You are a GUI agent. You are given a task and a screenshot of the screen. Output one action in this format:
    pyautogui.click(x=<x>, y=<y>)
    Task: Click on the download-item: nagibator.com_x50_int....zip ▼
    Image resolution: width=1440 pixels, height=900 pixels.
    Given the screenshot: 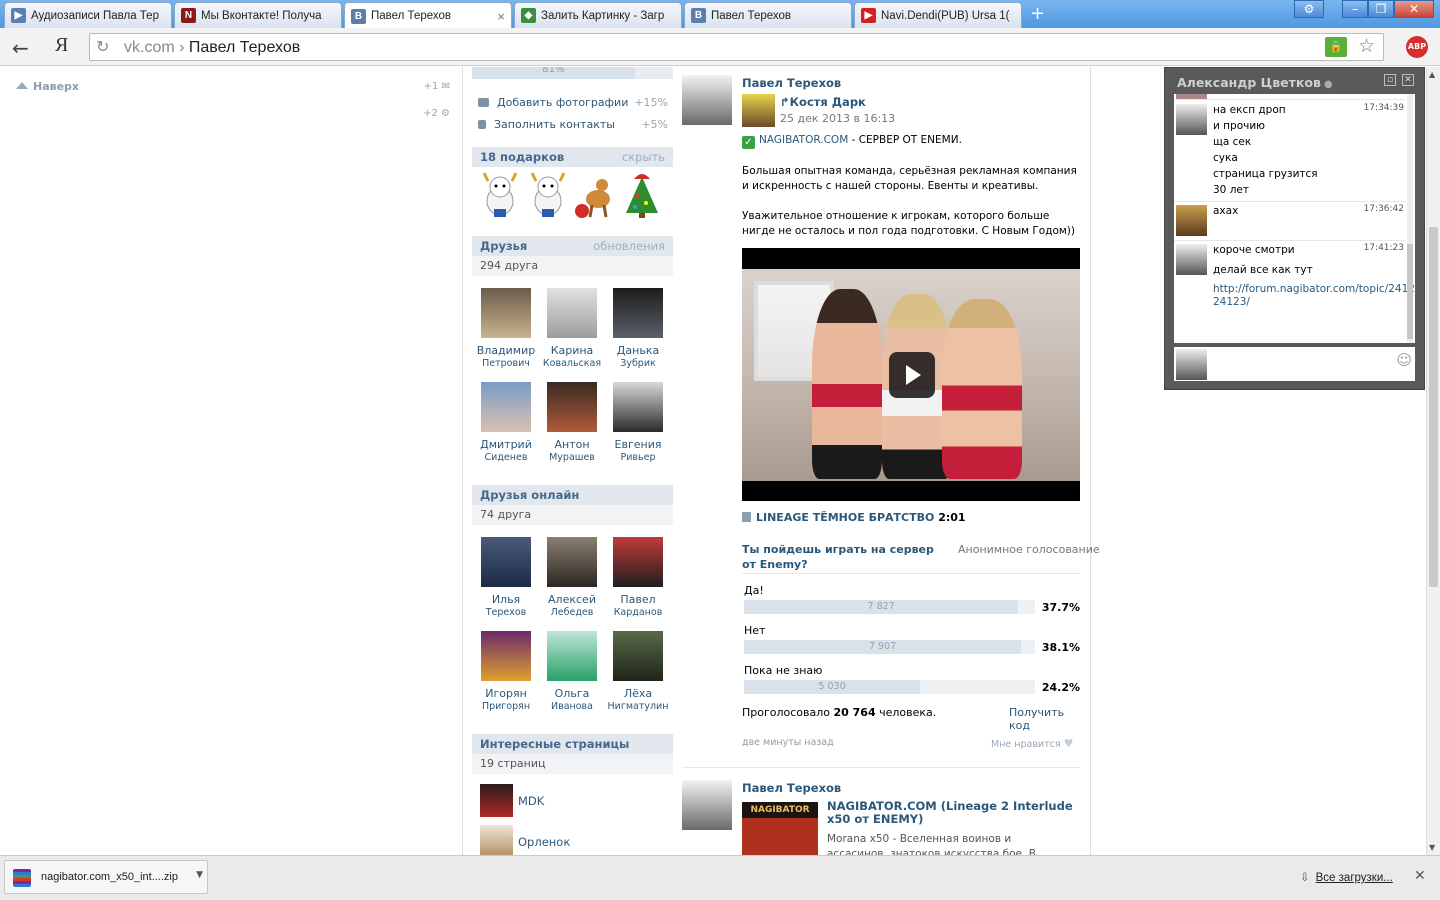 What is the action you would take?
    pyautogui.click(x=106, y=877)
    